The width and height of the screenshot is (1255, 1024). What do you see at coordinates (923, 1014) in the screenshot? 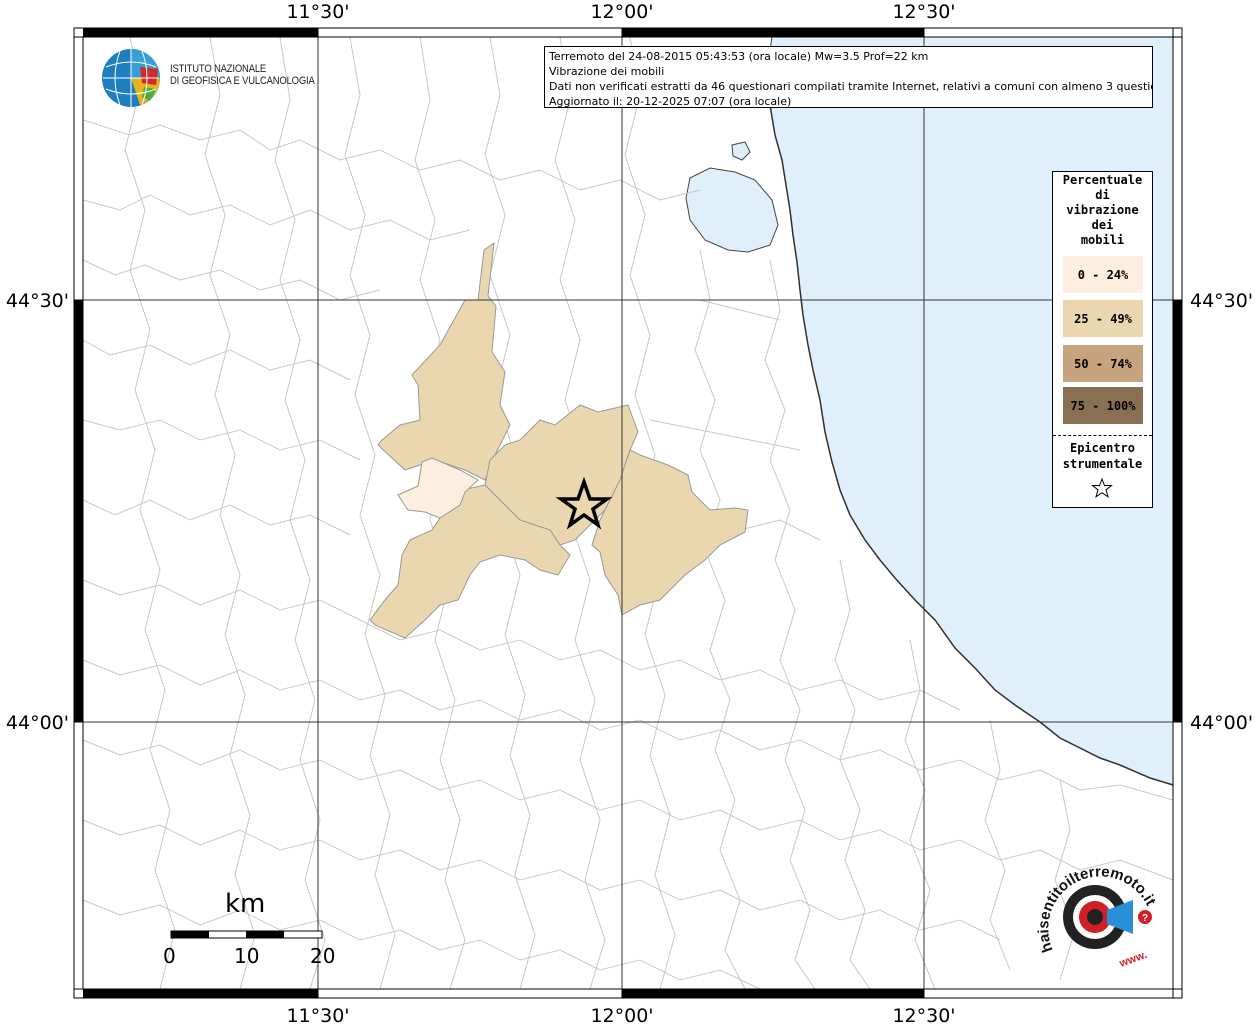
I see `bottom-lon-label: 12°30'` at bounding box center [923, 1014].